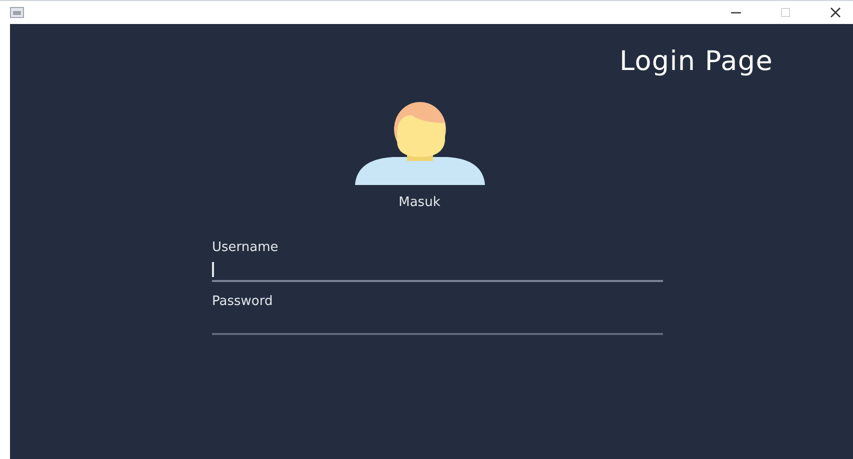  Describe the element at coordinates (17, 12) in the screenshot. I see `app-icon` at that location.